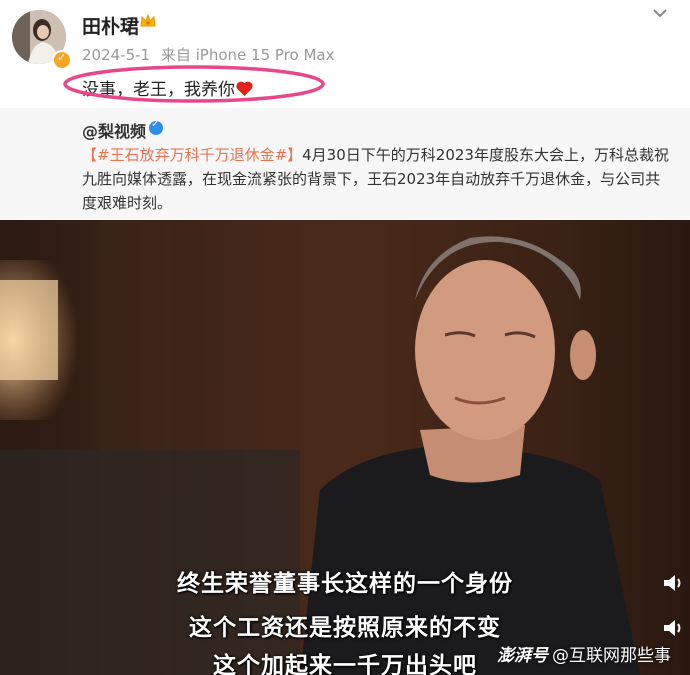 This screenshot has width=690, height=675. Describe the element at coordinates (522, 656) in the screenshot. I see `watermark-brand: 澎湃号` at that location.